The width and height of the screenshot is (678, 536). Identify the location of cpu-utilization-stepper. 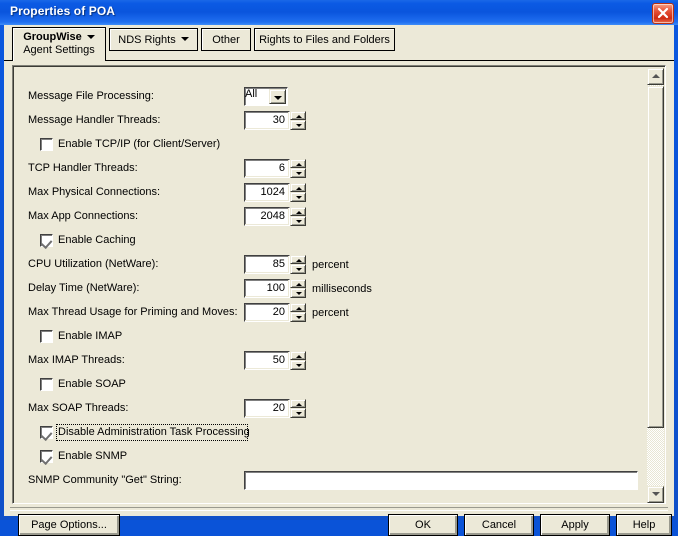
(298, 264).